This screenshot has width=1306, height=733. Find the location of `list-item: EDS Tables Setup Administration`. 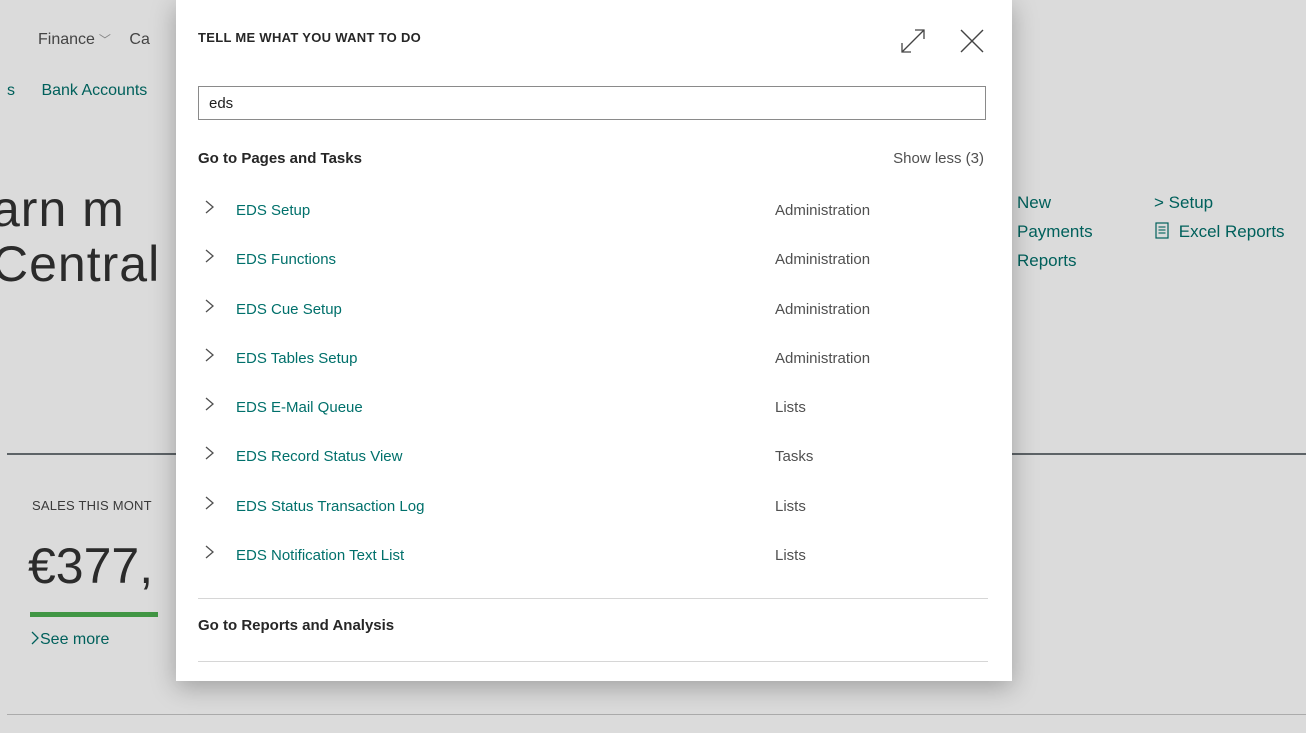

list-item: EDS Tables Setup Administration is located at coordinates (593, 359).